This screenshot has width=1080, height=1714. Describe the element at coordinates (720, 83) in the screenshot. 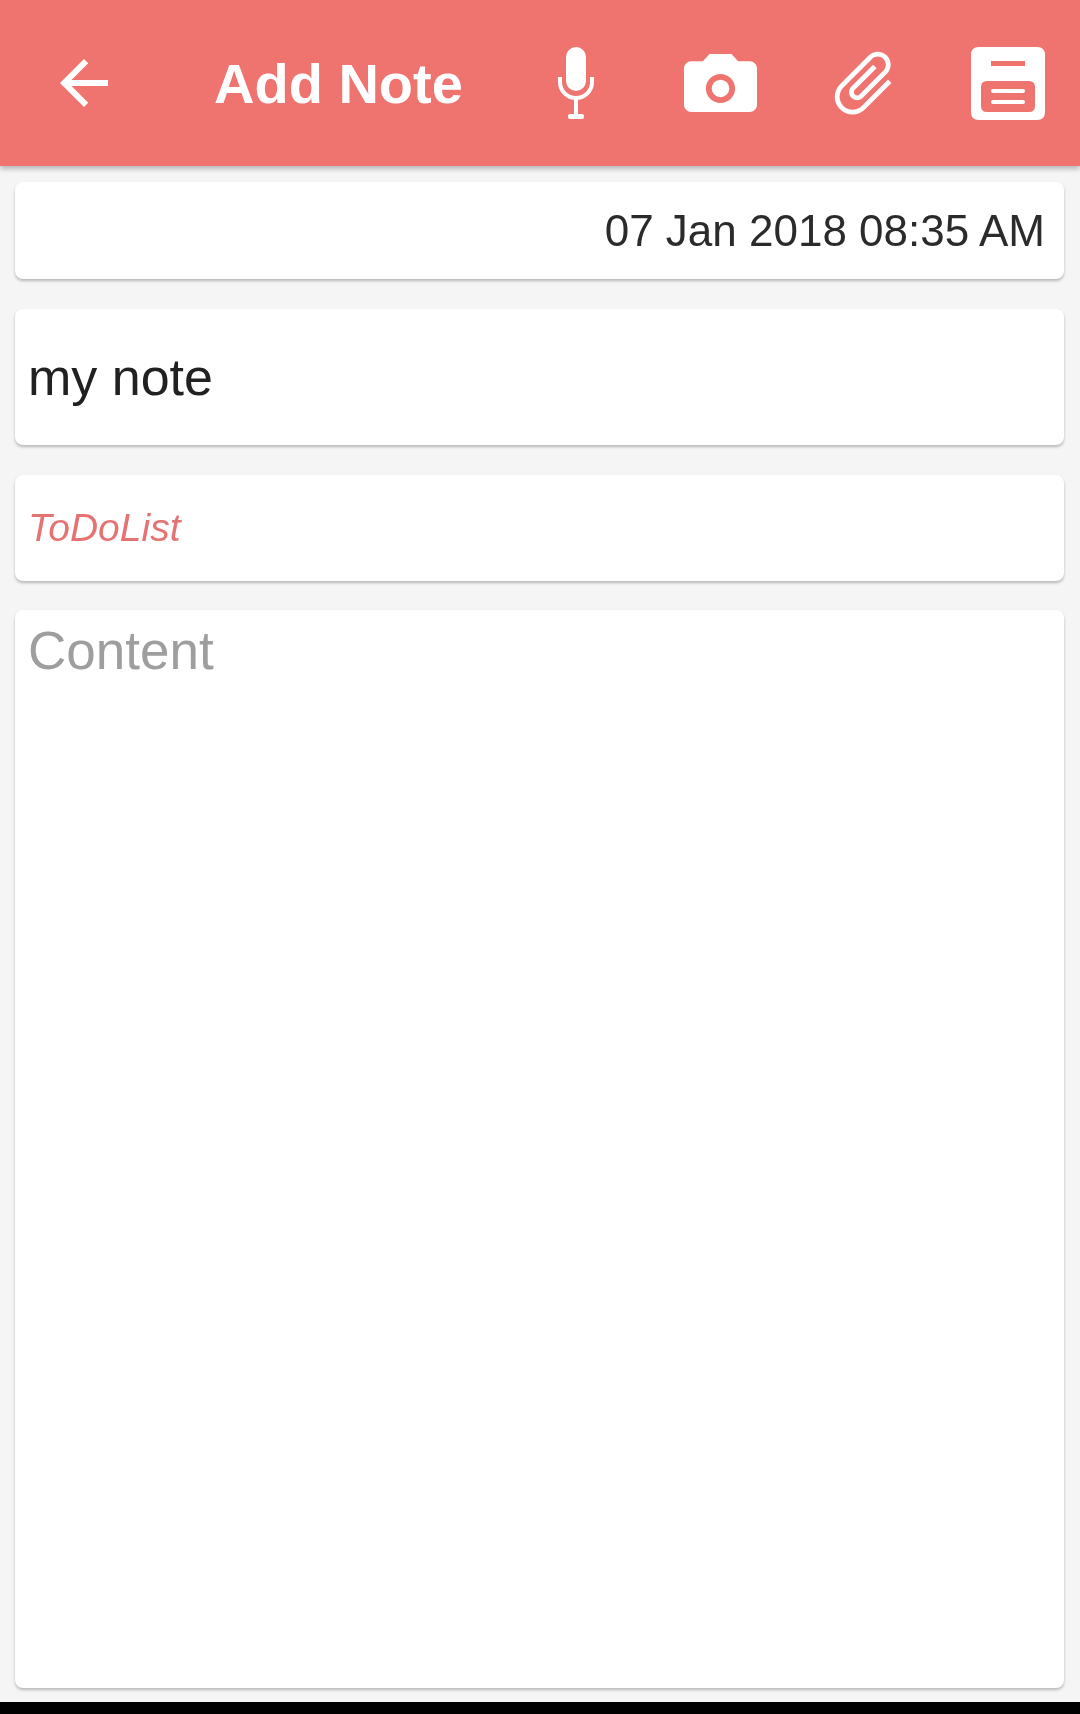

I see `camera-icon` at that location.